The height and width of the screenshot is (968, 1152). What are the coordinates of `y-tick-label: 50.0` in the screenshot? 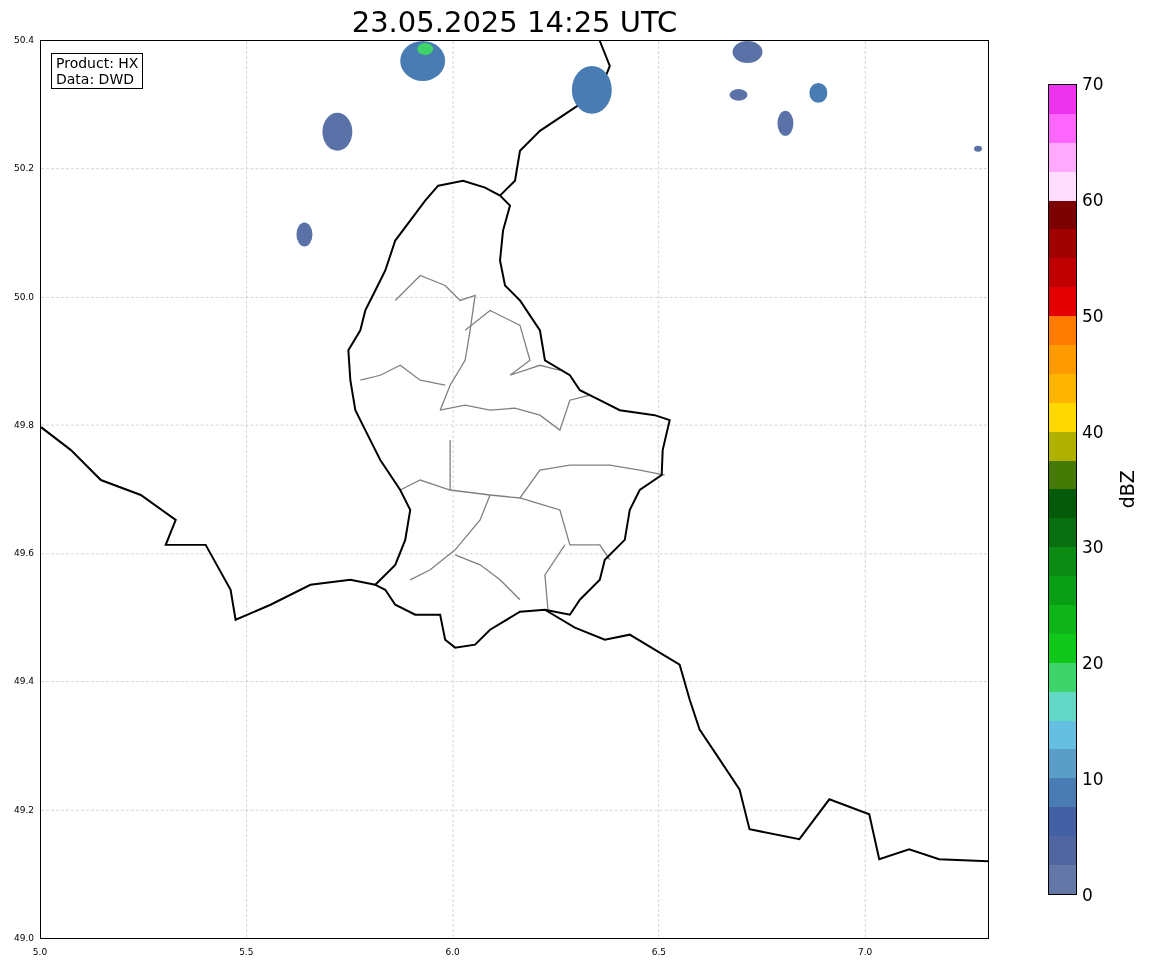 It's located at (23, 297).